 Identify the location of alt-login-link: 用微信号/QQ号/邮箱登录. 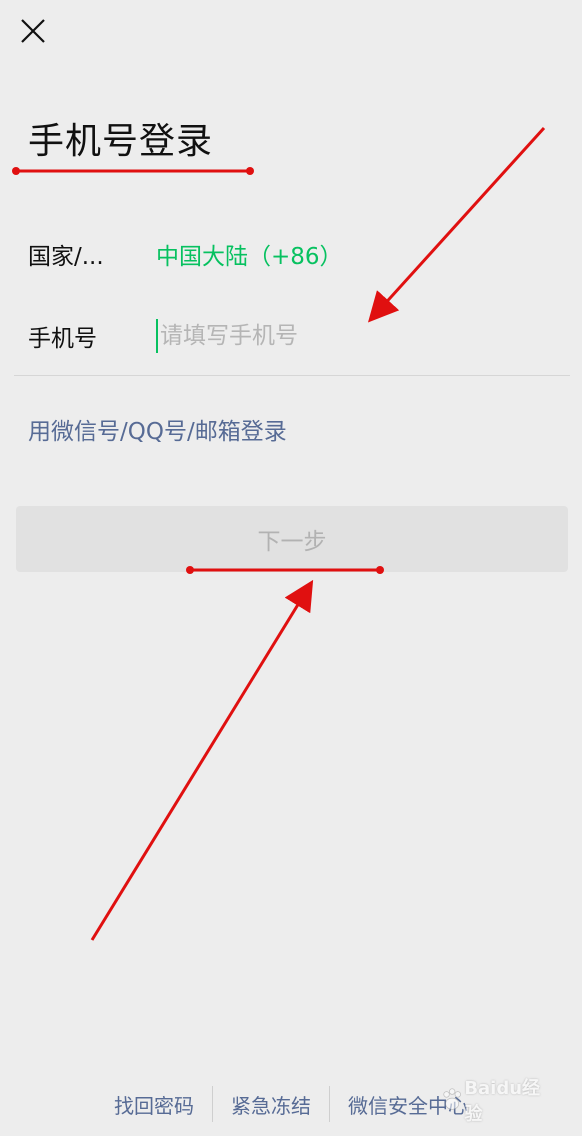
(157, 429).